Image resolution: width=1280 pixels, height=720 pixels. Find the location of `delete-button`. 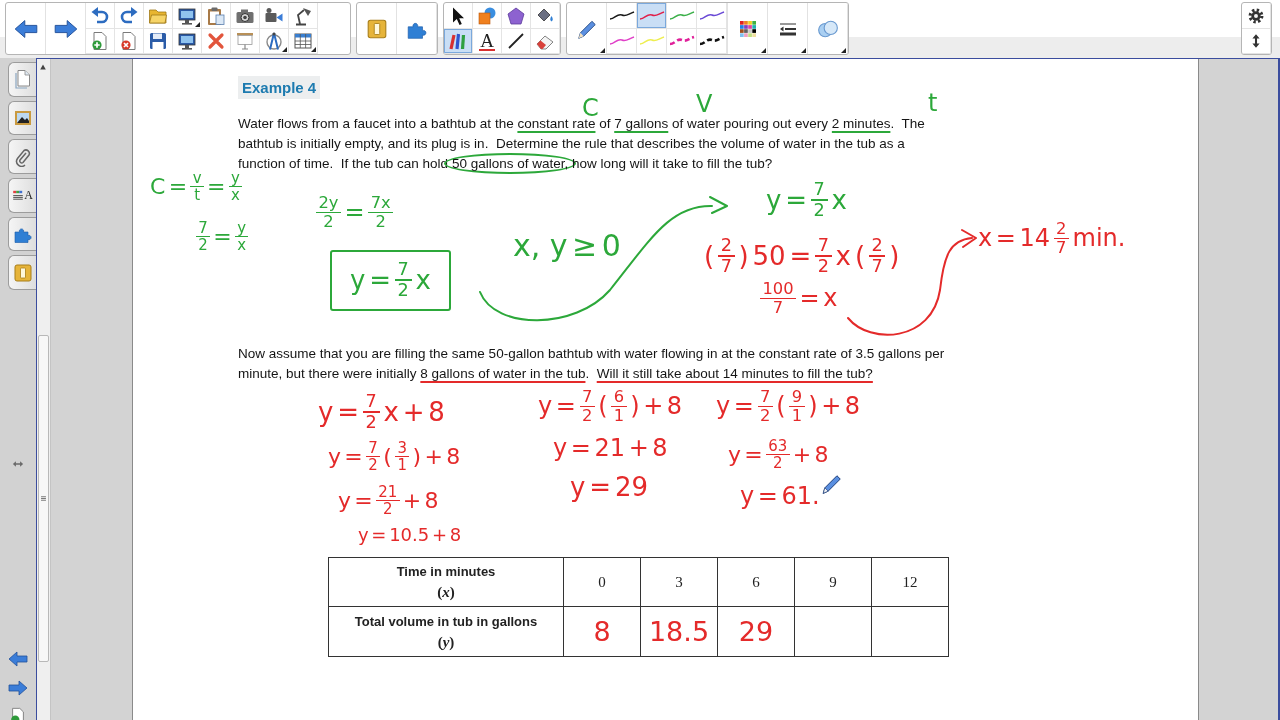

delete-button is located at coordinates (216, 41).